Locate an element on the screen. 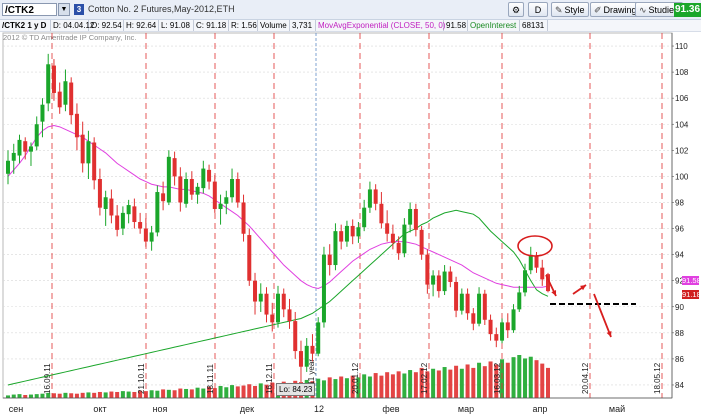  low-marker: Lo: 84.23 is located at coordinates (296, 389).